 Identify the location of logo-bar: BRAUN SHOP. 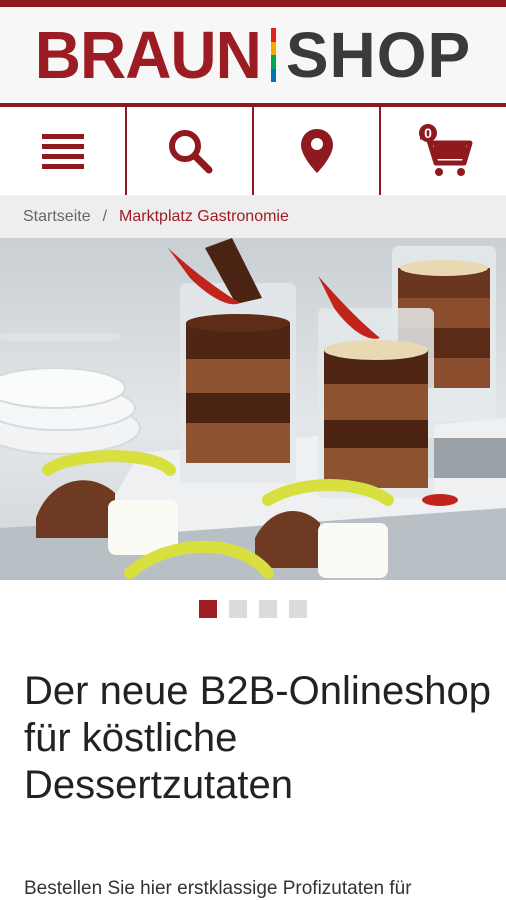
(253, 55).